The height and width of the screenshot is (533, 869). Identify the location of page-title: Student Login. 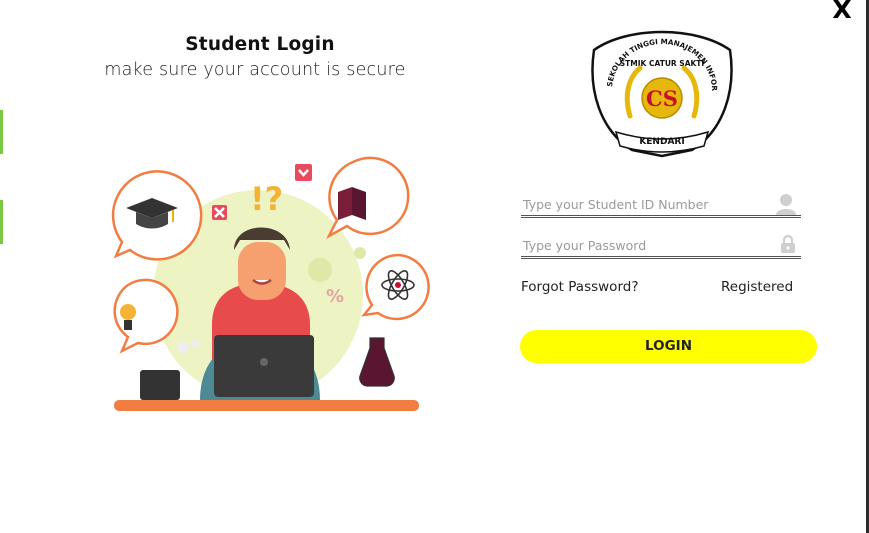
(260, 44).